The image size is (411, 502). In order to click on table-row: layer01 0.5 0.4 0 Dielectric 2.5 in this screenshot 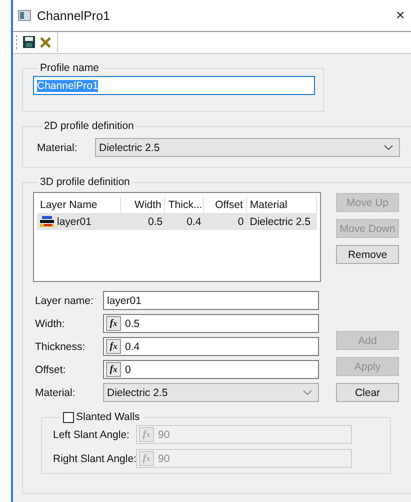, I will do `click(177, 221)`.